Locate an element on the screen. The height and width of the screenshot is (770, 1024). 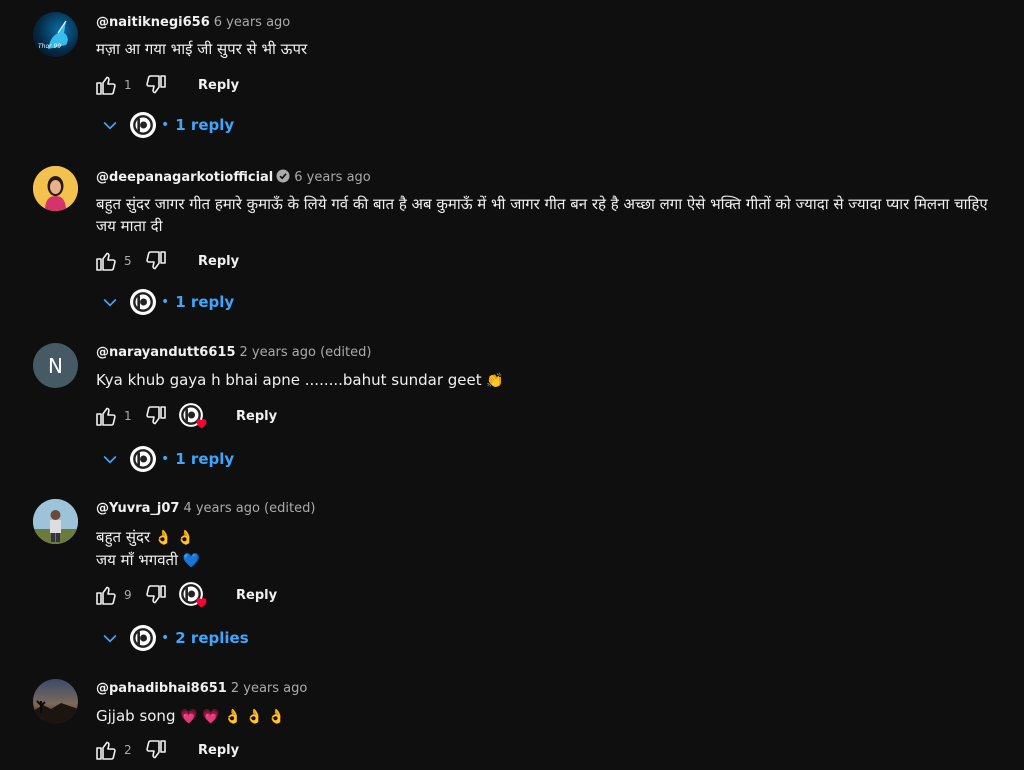
comment-text: Gjjab song 💗 💗 👌 👌 👌 is located at coordinates (546, 716).